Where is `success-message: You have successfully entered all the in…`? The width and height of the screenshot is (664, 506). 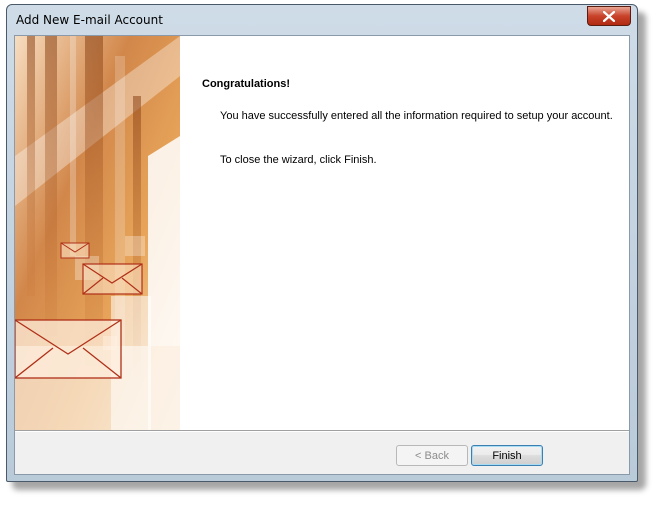
success-message: You have successfully entered all the in… is located at coordinates (416, 116).